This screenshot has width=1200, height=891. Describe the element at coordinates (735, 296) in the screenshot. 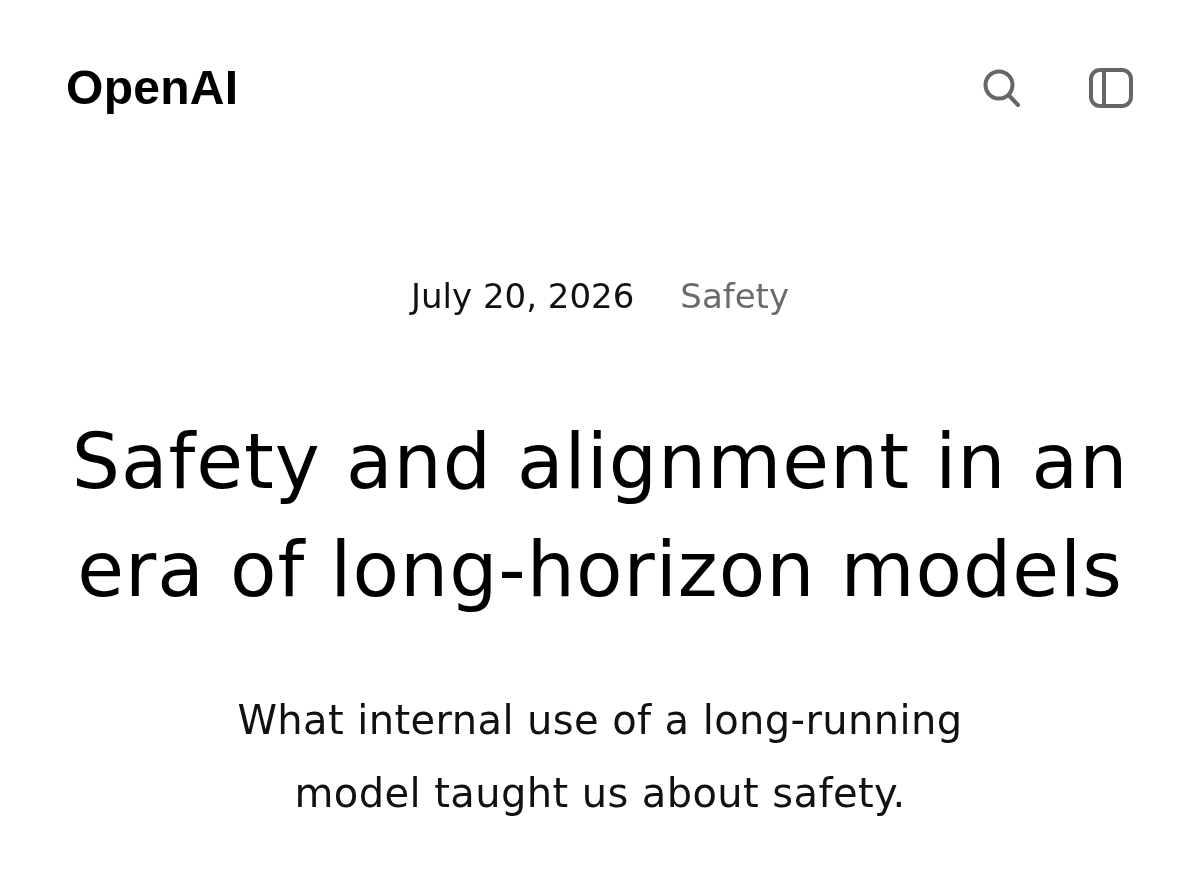

I see `category-link: Safety` at that location.